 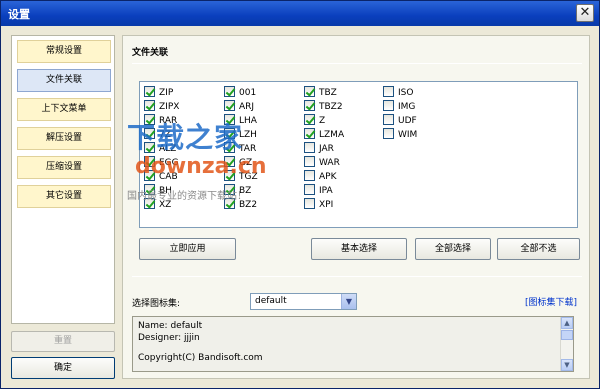 I want to click on scroll-down-icon: ▼, so click(x=567, y=365).